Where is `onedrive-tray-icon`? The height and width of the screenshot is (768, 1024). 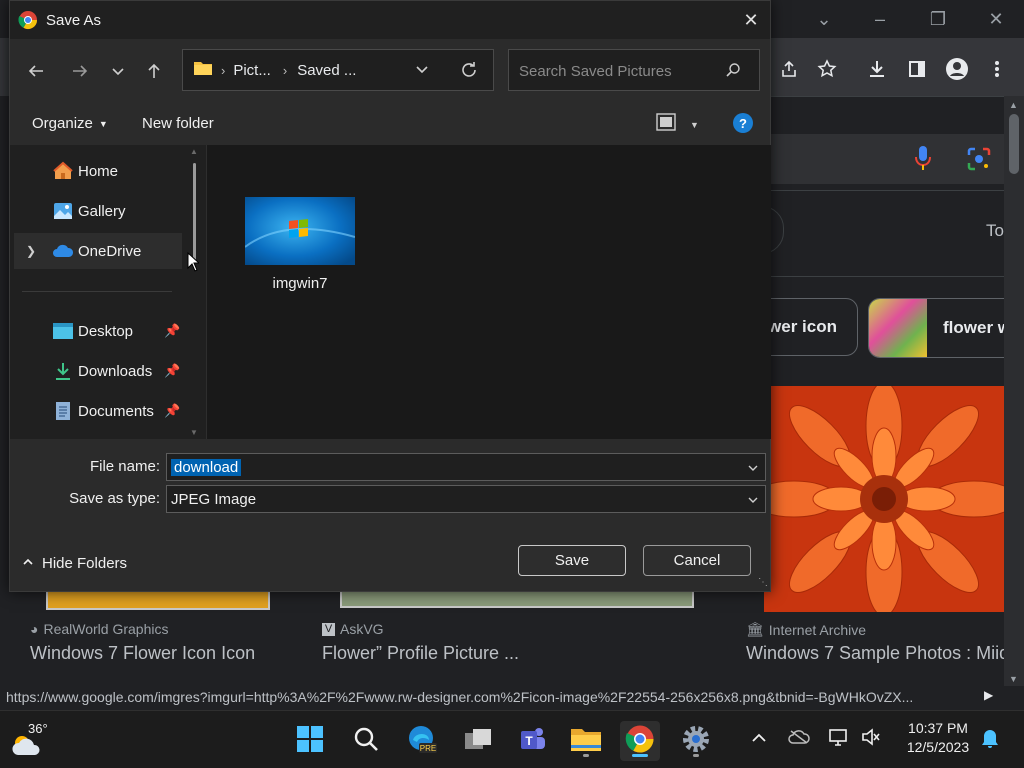
onedrive-tray-icon is located at coordinates (799, 739).